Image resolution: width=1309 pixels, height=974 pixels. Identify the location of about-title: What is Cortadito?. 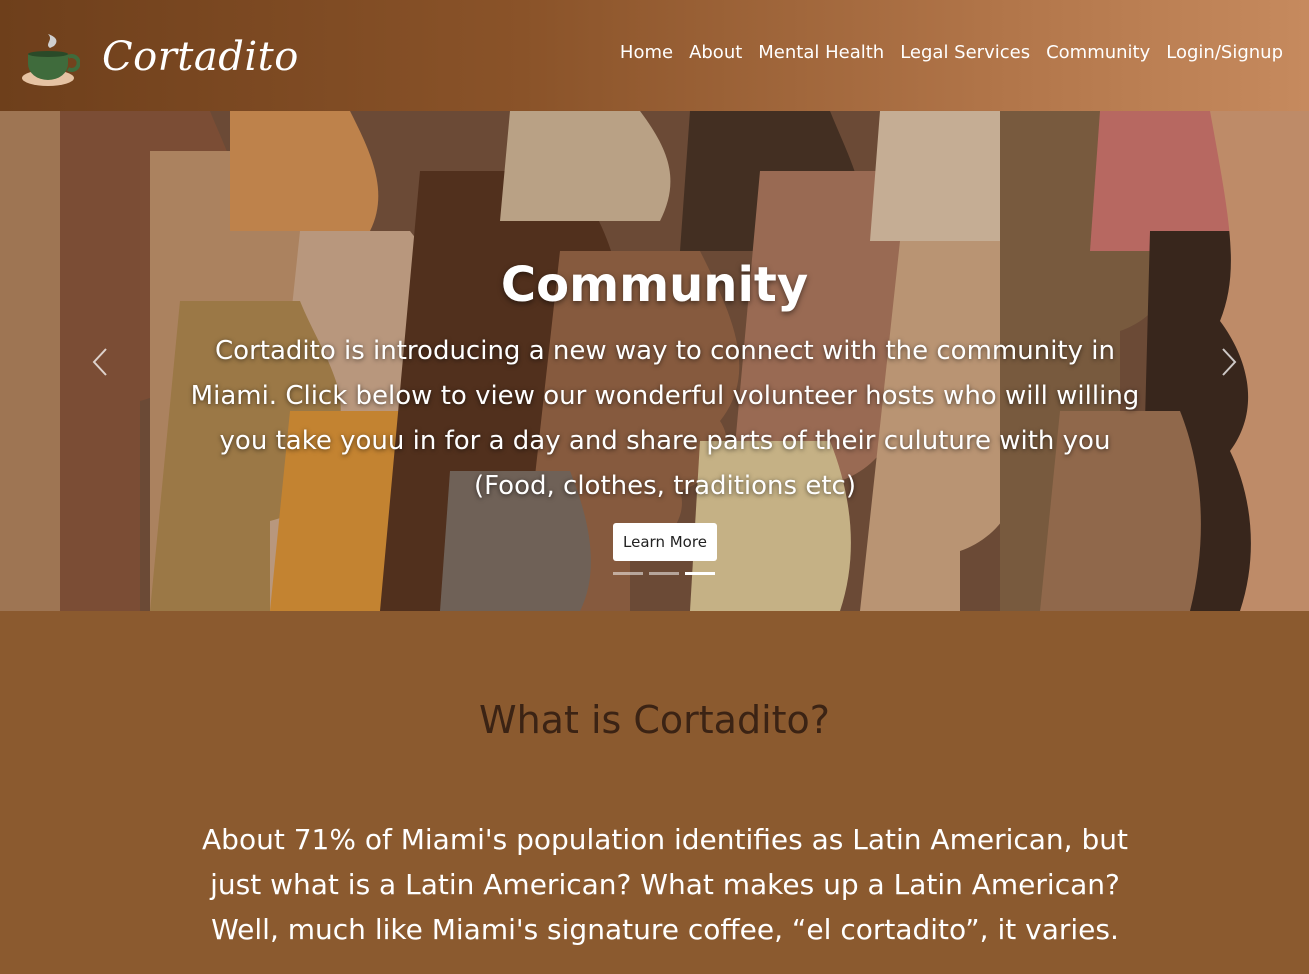
(654, 720).